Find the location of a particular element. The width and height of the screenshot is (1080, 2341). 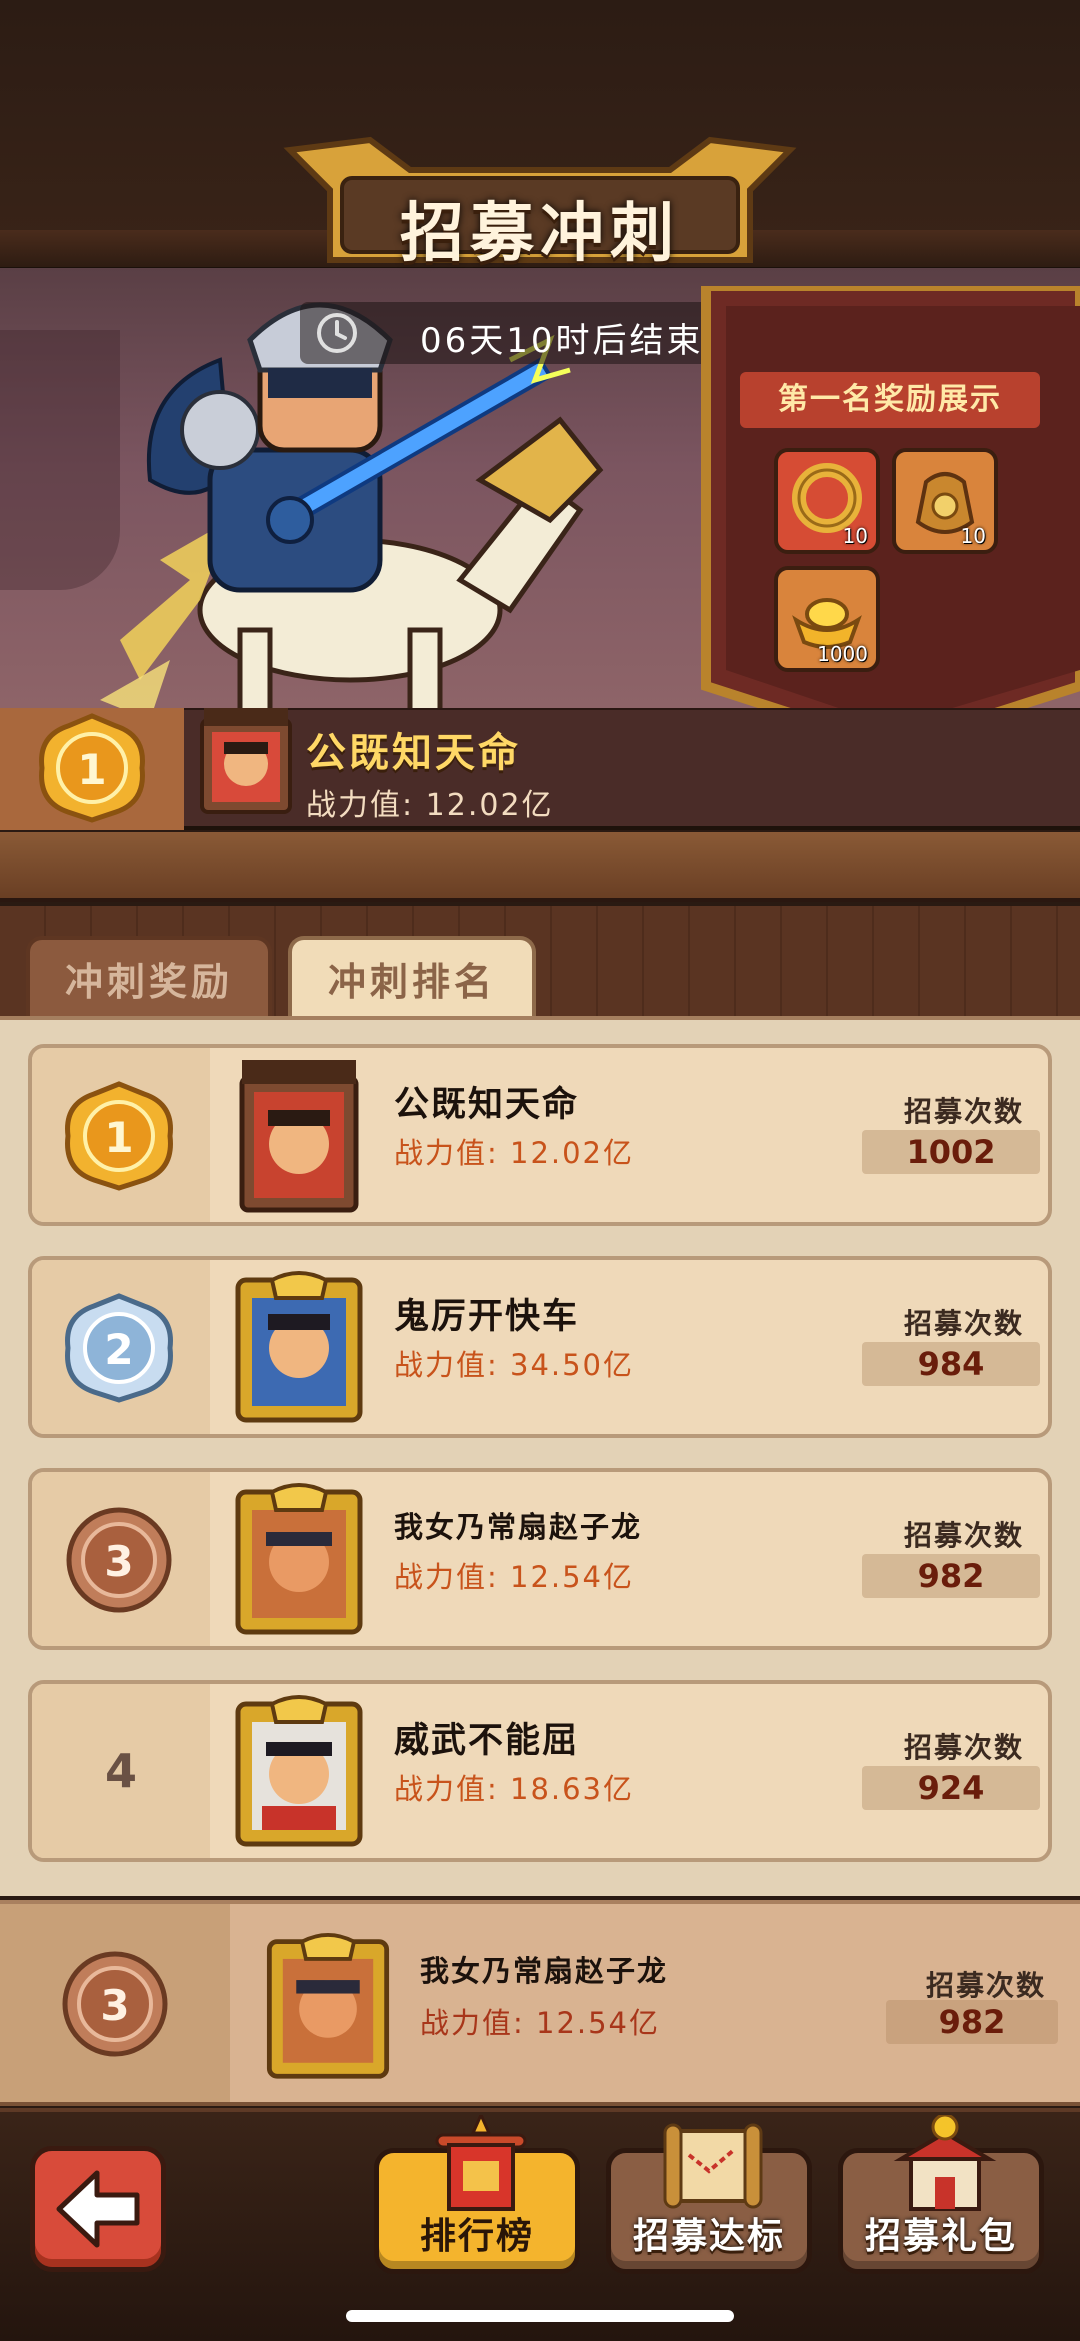

reward-item-coin-bag: 10 is located at coordinates (945, 501).